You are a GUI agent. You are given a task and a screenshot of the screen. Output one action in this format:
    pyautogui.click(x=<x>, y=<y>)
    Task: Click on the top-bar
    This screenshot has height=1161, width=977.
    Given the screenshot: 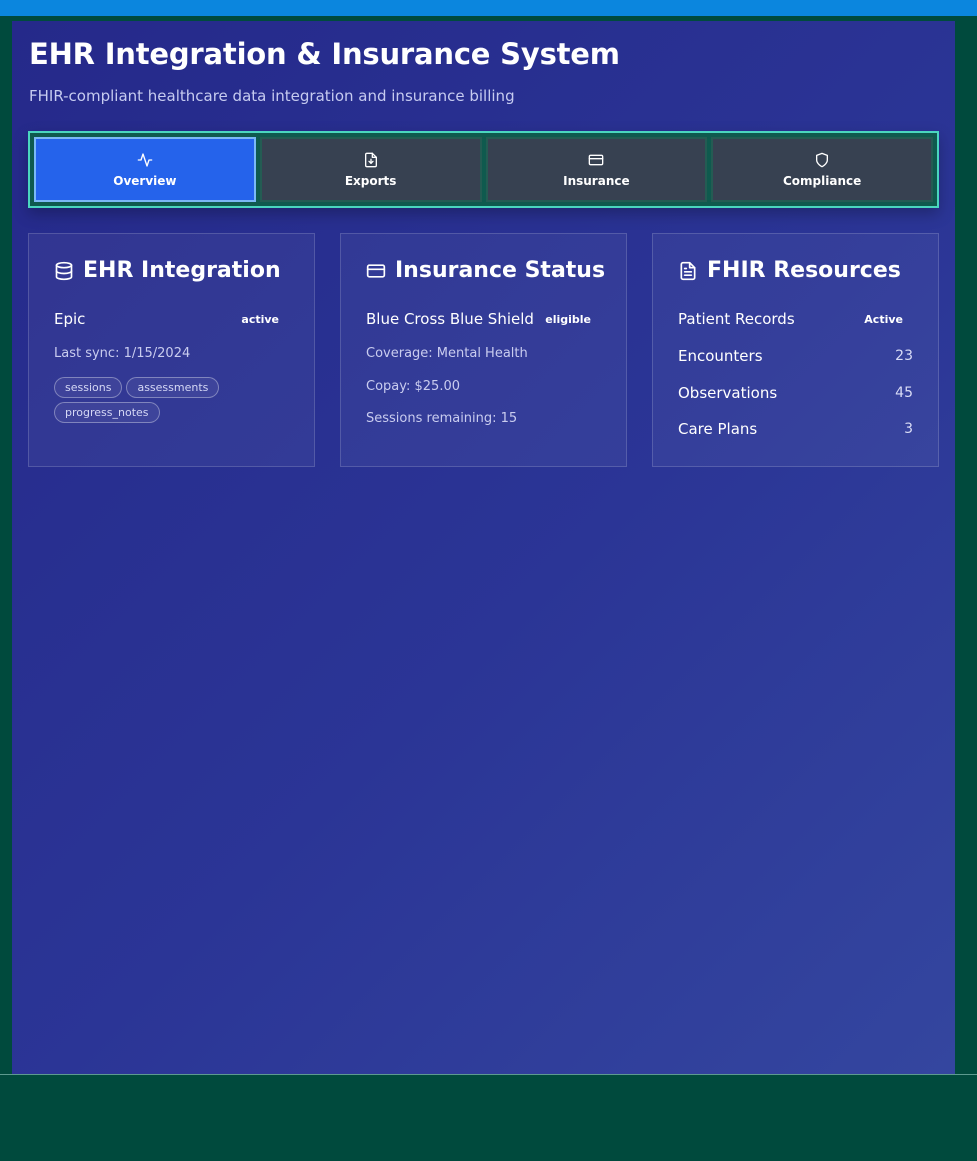 What is the action you would take?
    pyautogui.click(x=488, y=8)
    